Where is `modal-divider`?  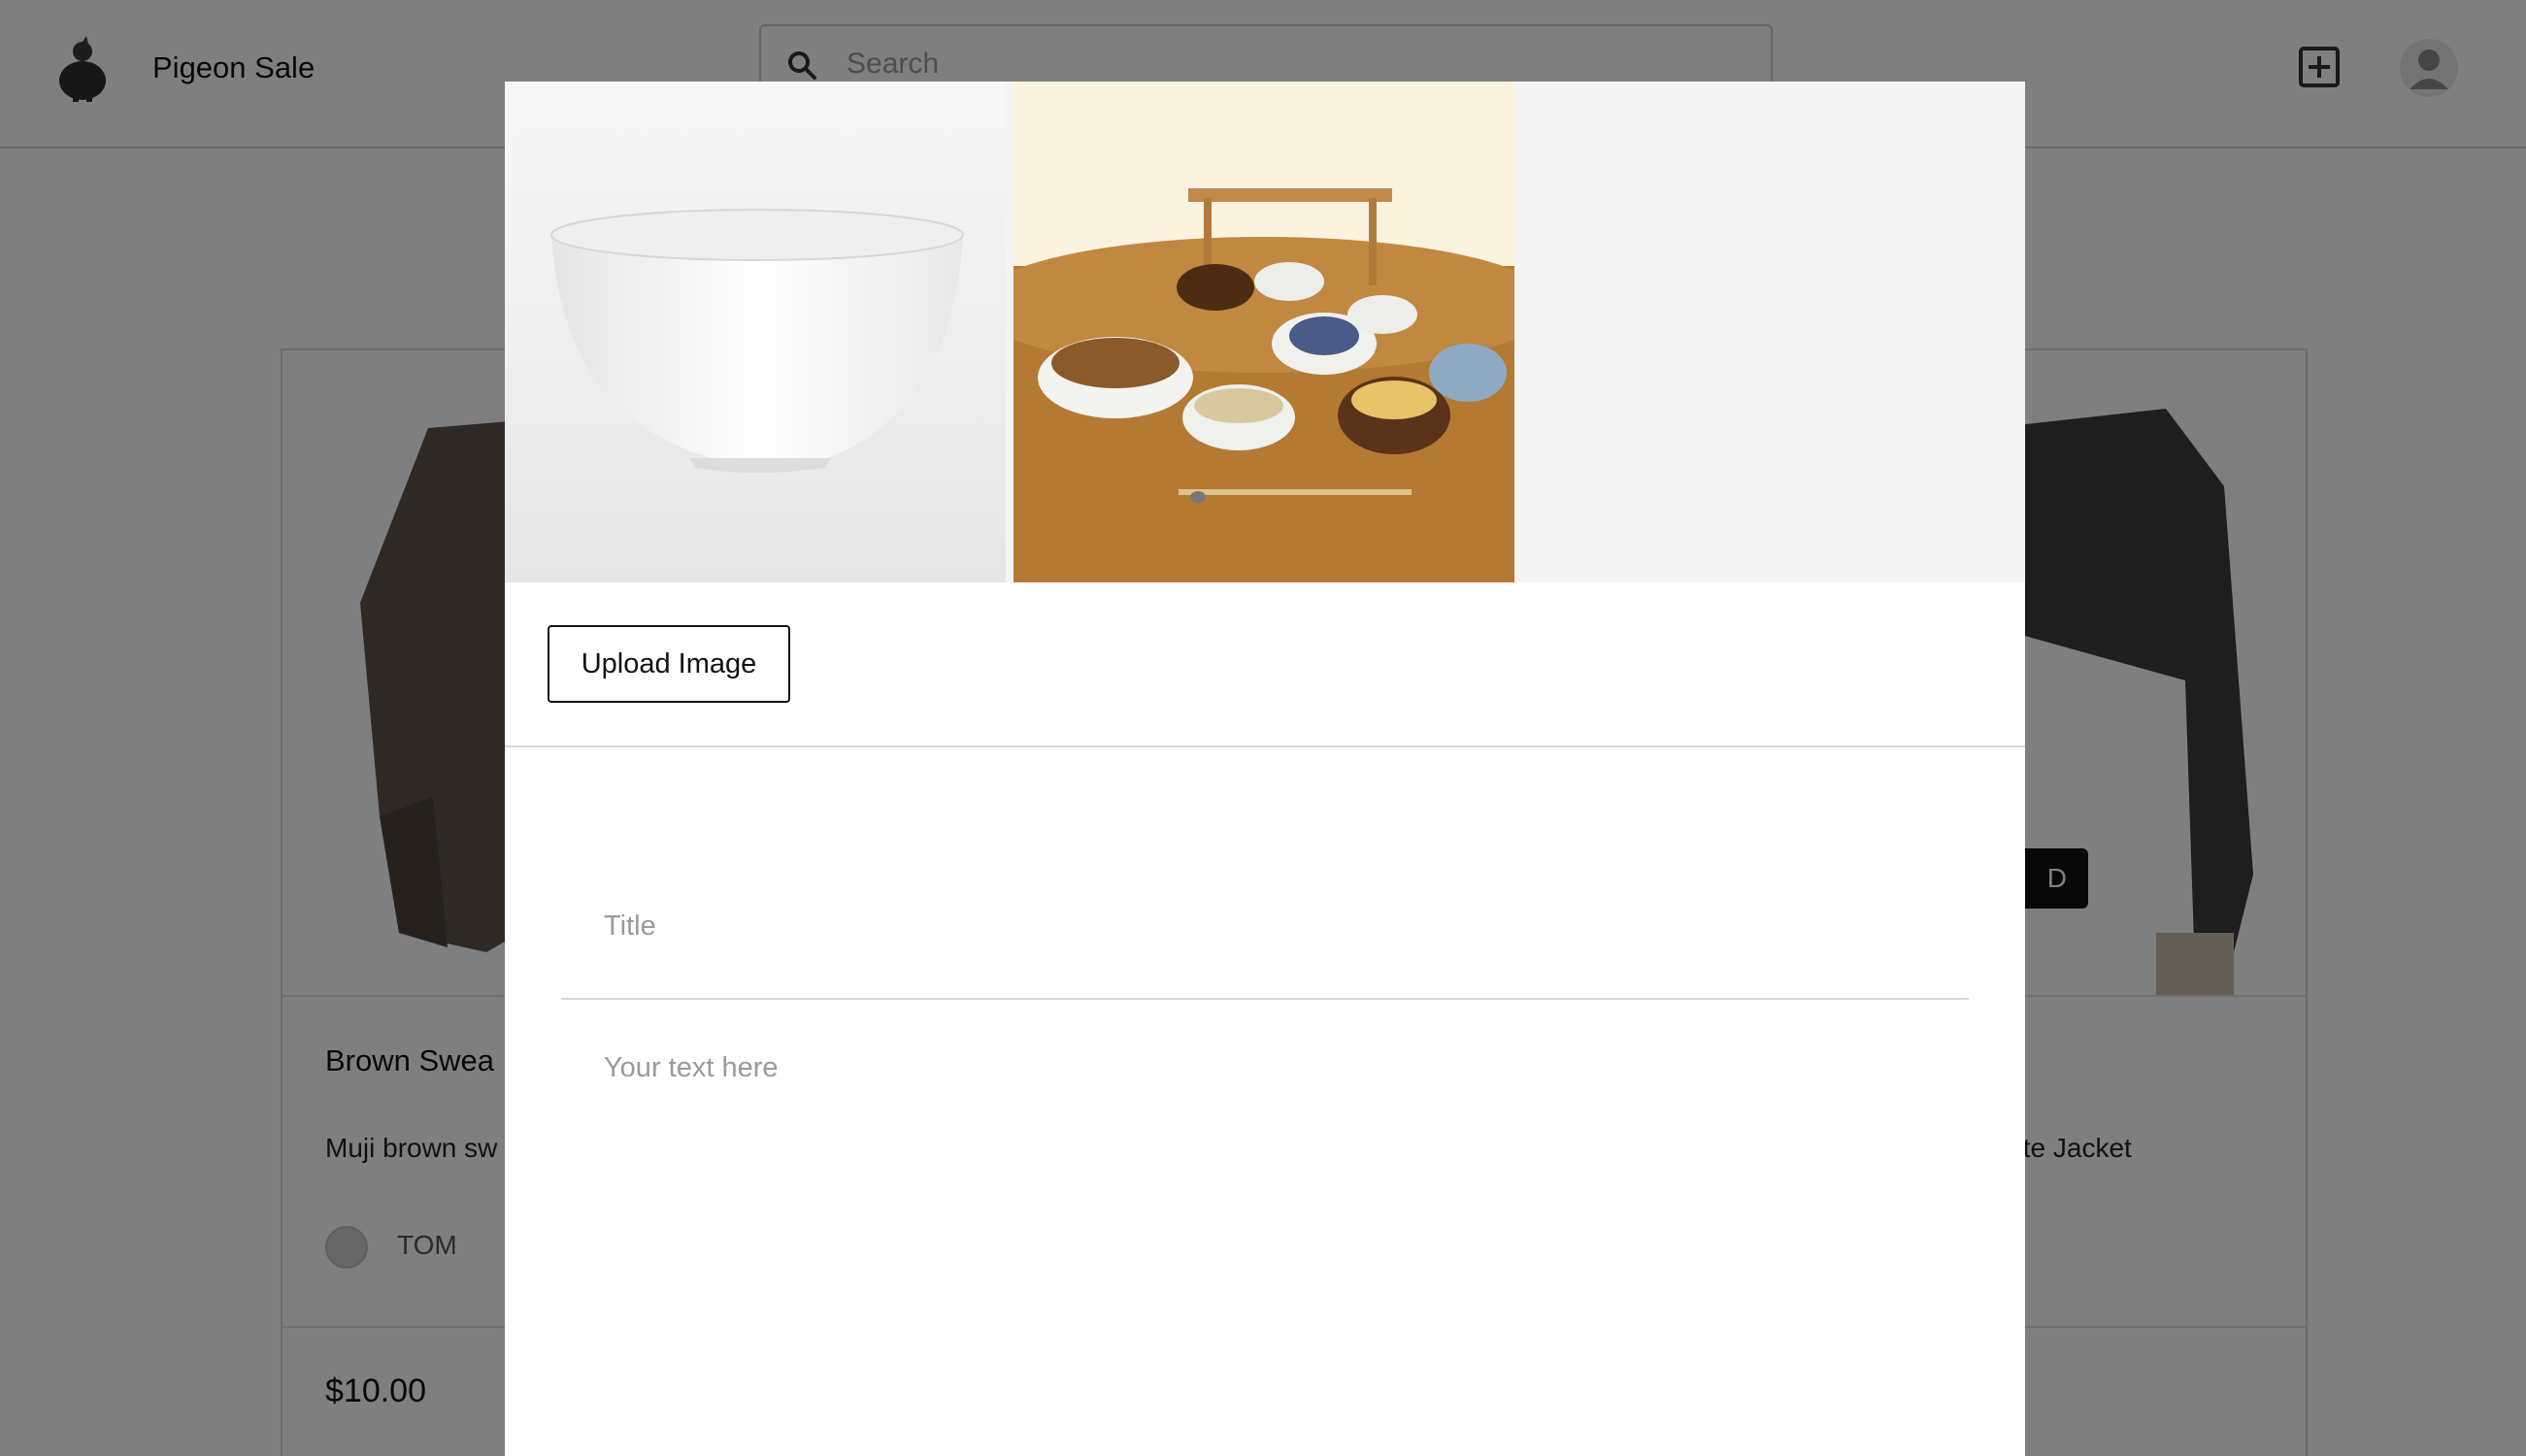
modal-divider is located at coordinates (1265, 746).